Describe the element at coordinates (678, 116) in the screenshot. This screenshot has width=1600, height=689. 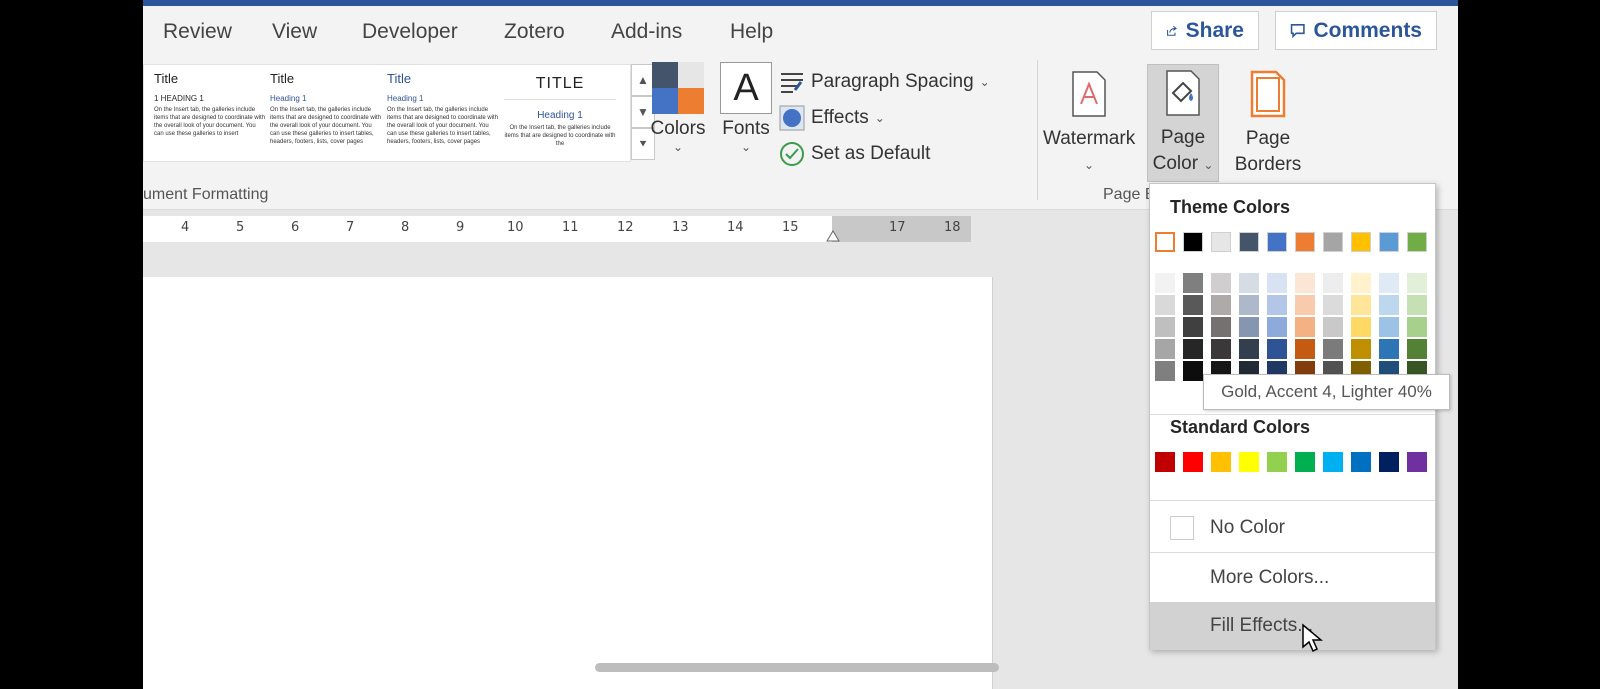
I see `colors-button: Colors ⌄` at that location.